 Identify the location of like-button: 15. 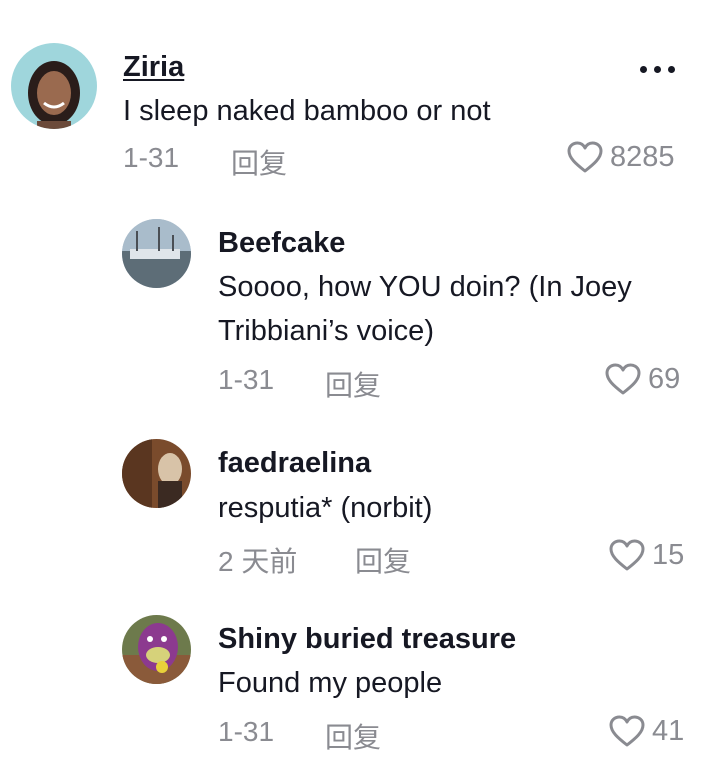
(646, 555).